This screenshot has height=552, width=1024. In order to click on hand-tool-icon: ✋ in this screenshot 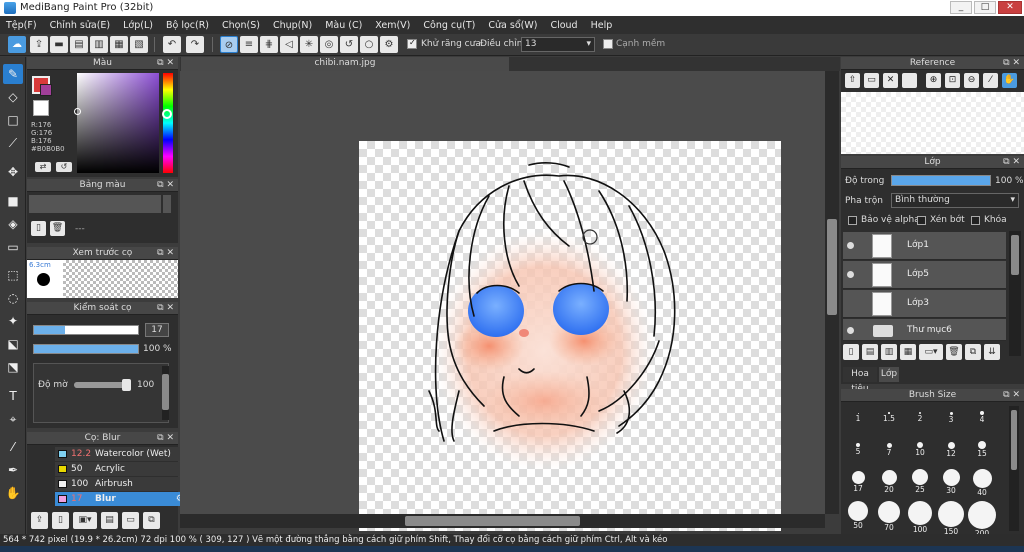, I will do `click(13, 493)`.